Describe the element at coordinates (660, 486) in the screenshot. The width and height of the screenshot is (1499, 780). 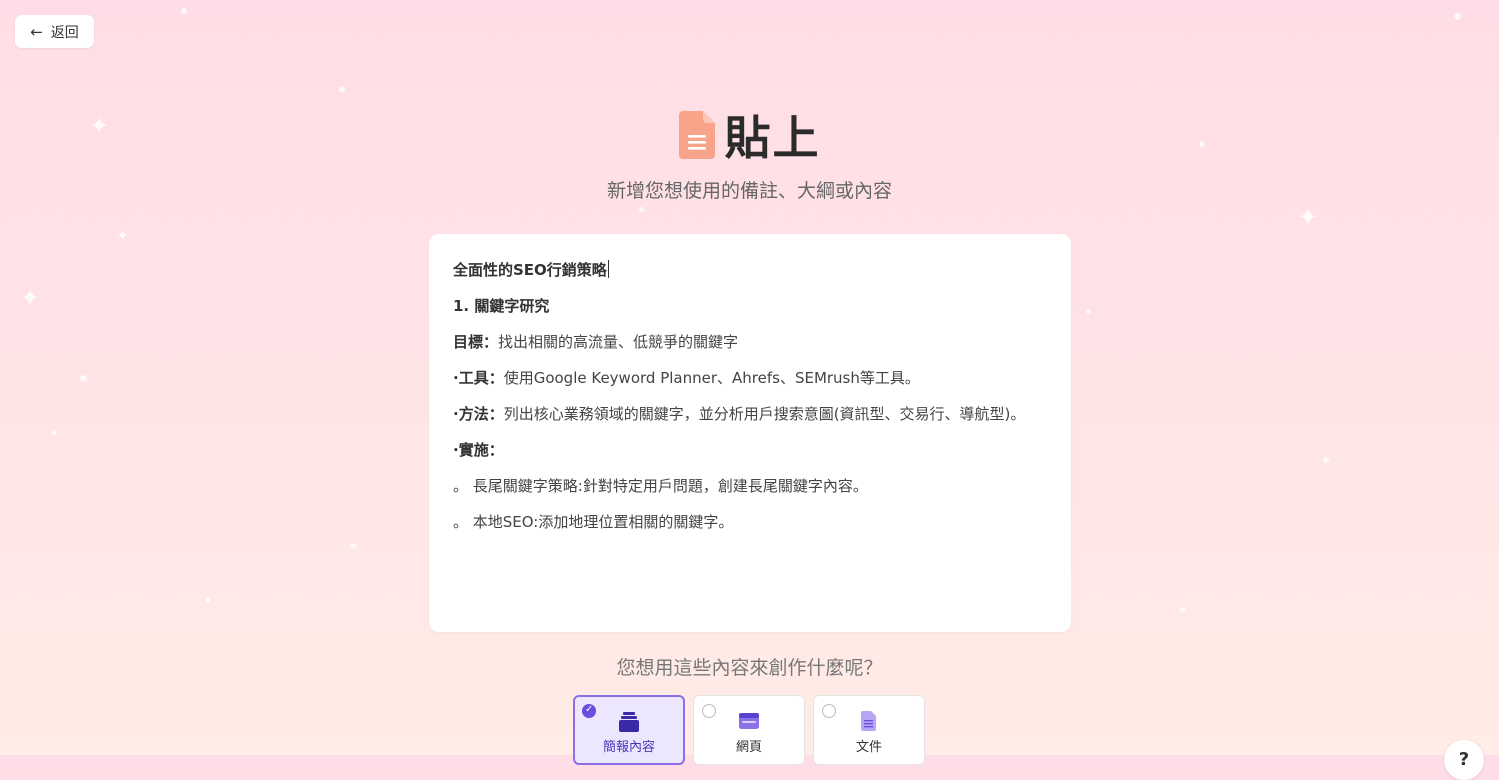
I see `list-item: 。 長尾關鍵字策略:針對特定用戶問題，創建長尾關鍵字內容。` at that location.